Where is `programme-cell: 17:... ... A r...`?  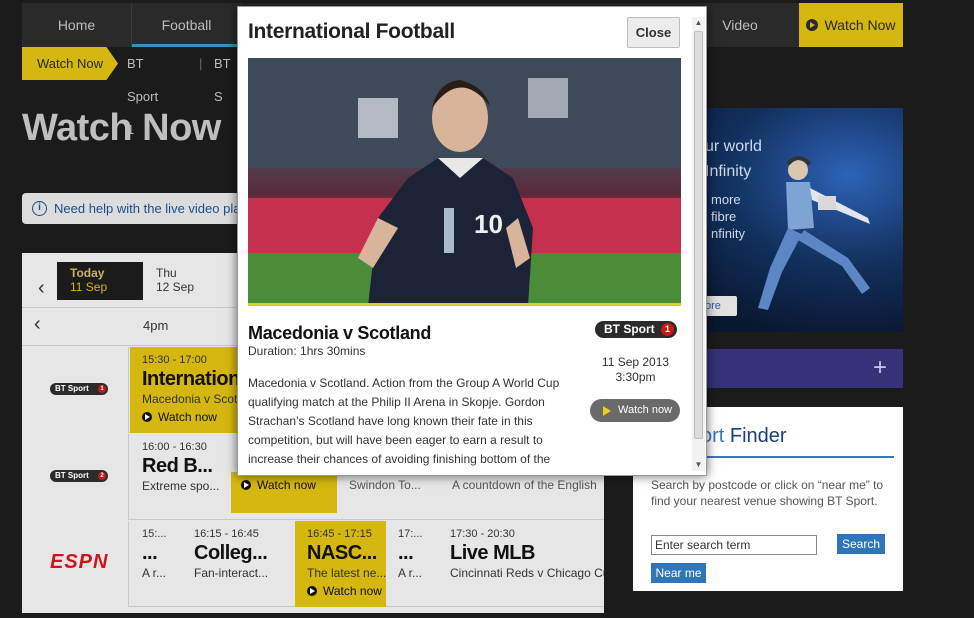 programme-cell: 17:... ... A r... is located at coordinates (412, 564).